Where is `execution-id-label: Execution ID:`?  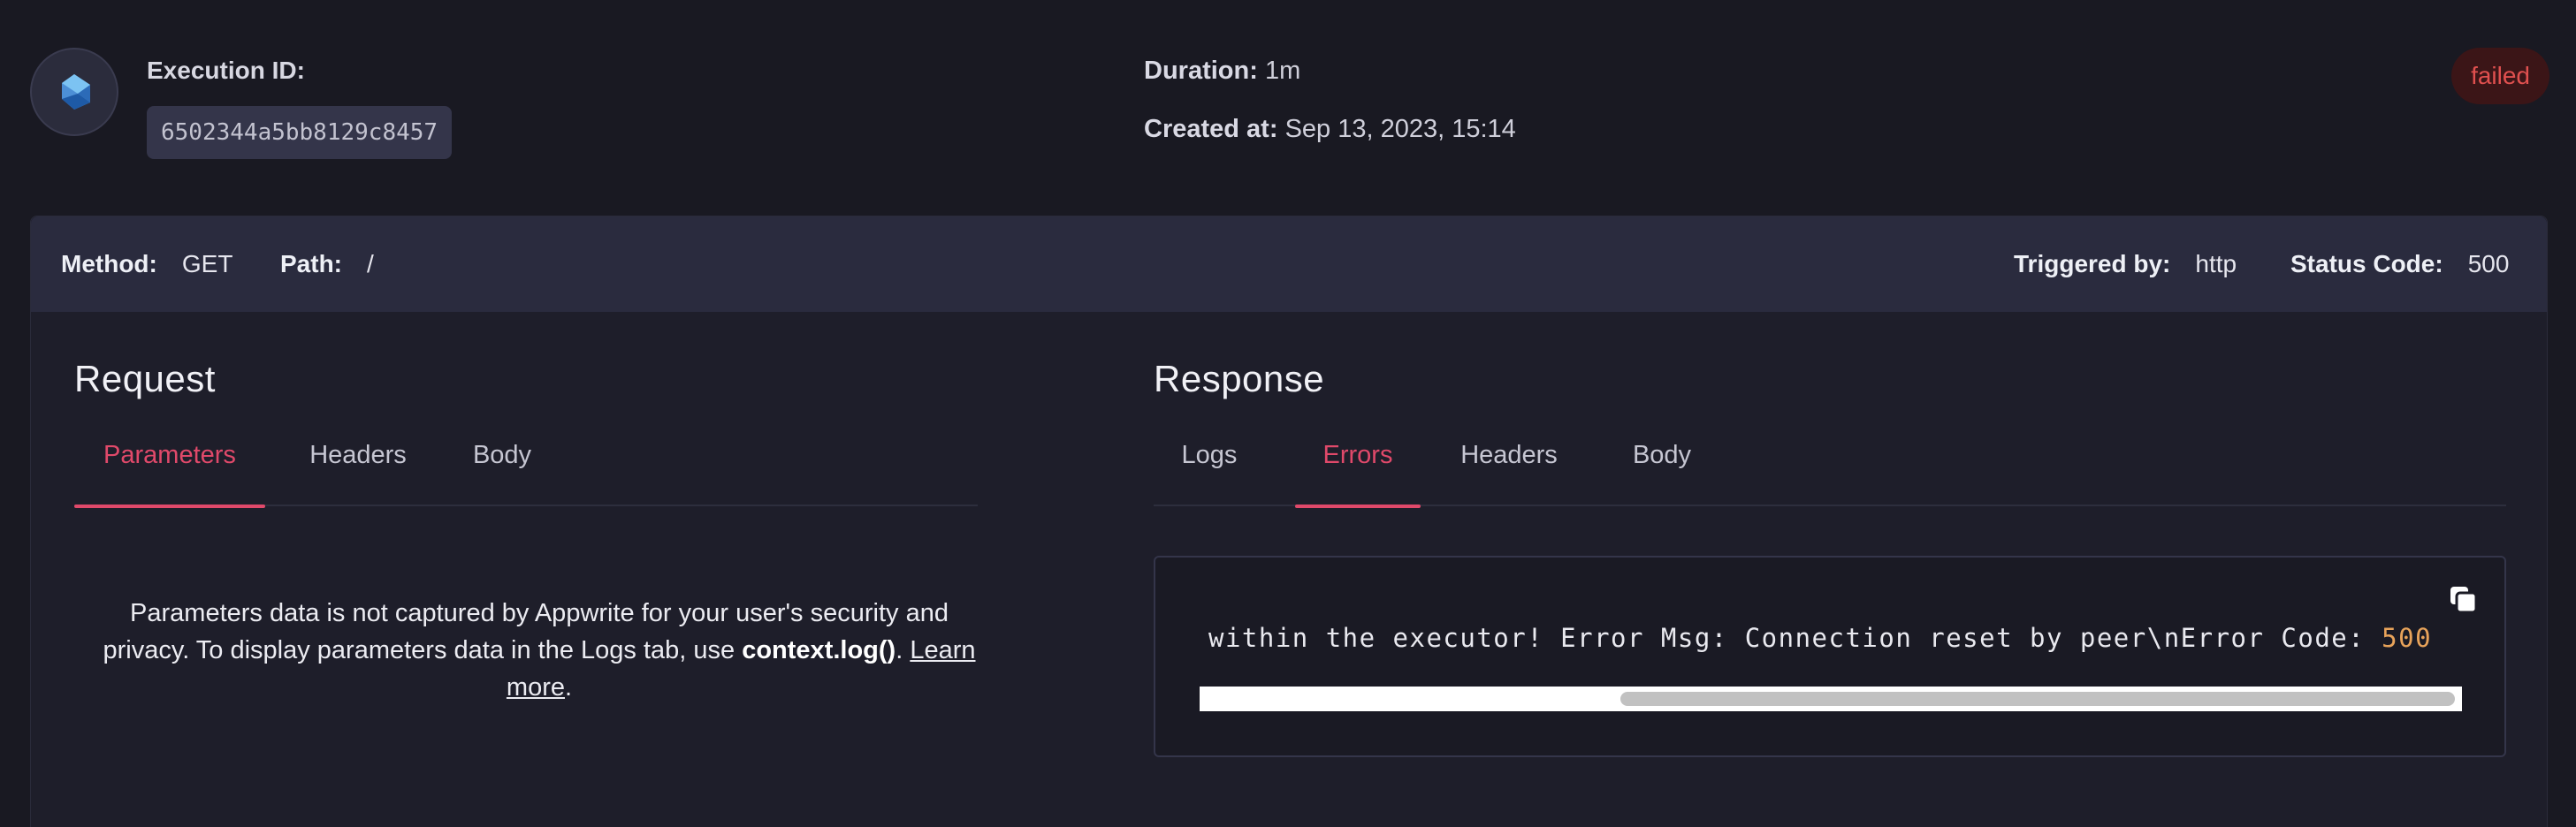 execution-id-label: Execution ID: is located at coordinates (226, 70).